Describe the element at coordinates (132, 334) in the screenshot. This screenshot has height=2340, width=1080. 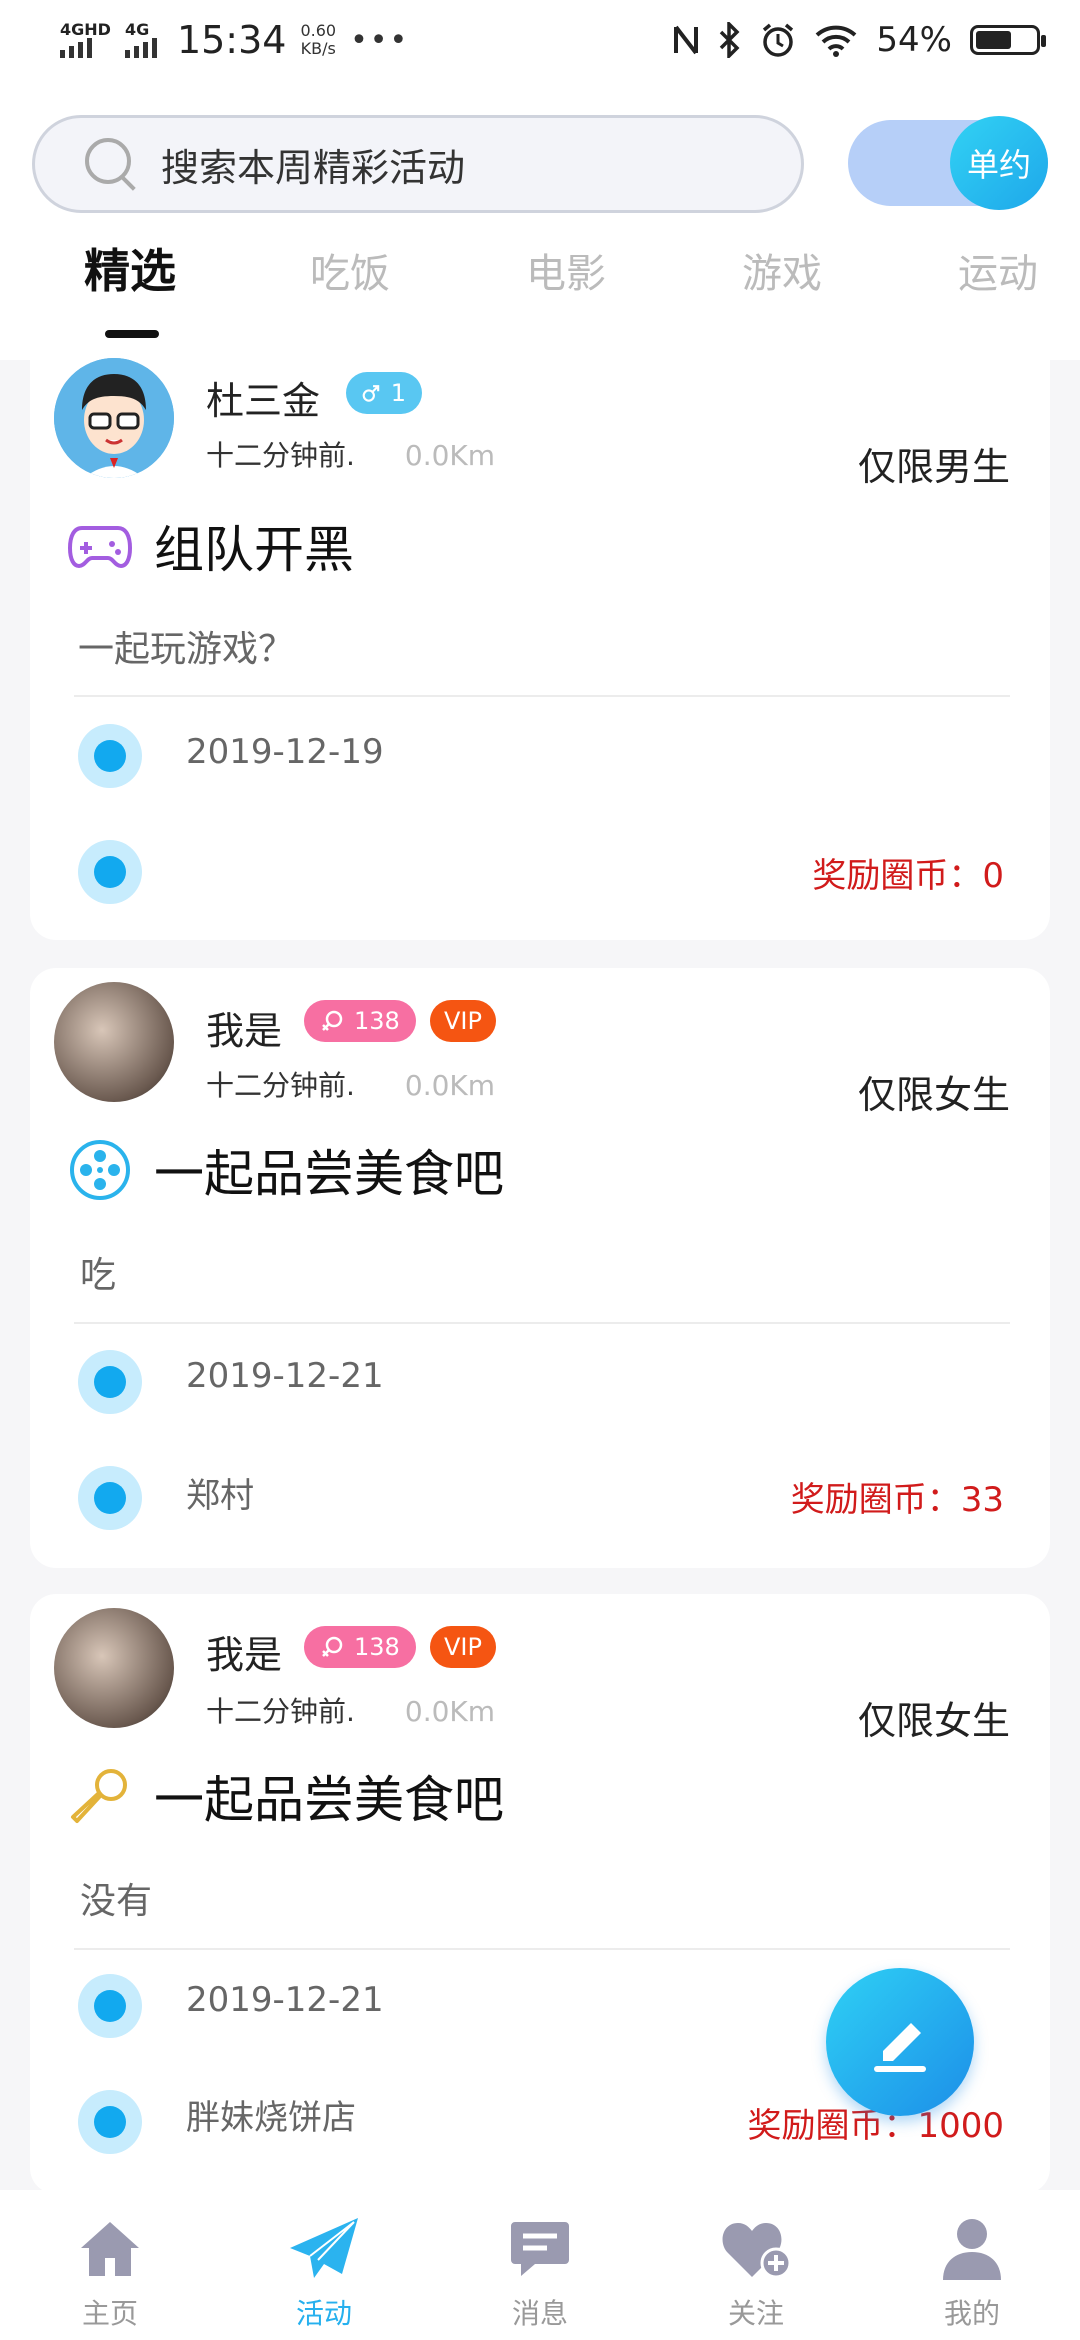
I see `active-tab-indicator` at that location.